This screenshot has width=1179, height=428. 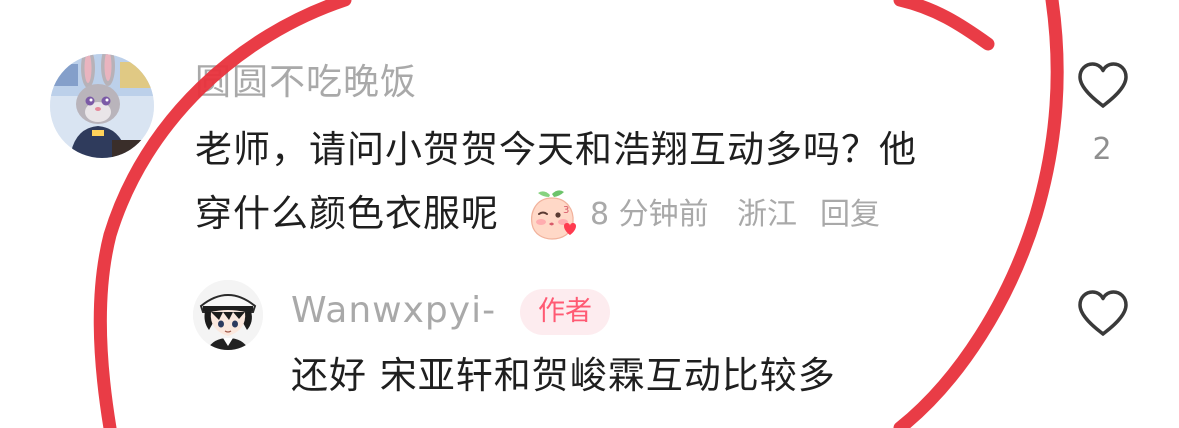 I want to click on svg-text: 3, so click(x=566, y=210).